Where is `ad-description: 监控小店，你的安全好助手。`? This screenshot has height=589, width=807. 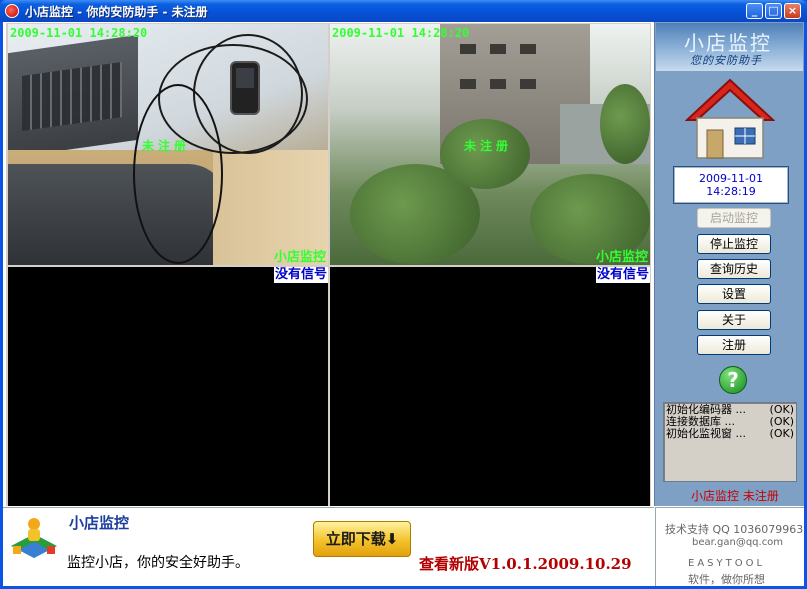
ad-description: 监控小店，你的安全好助手。 is located at coordinates (158, 563).